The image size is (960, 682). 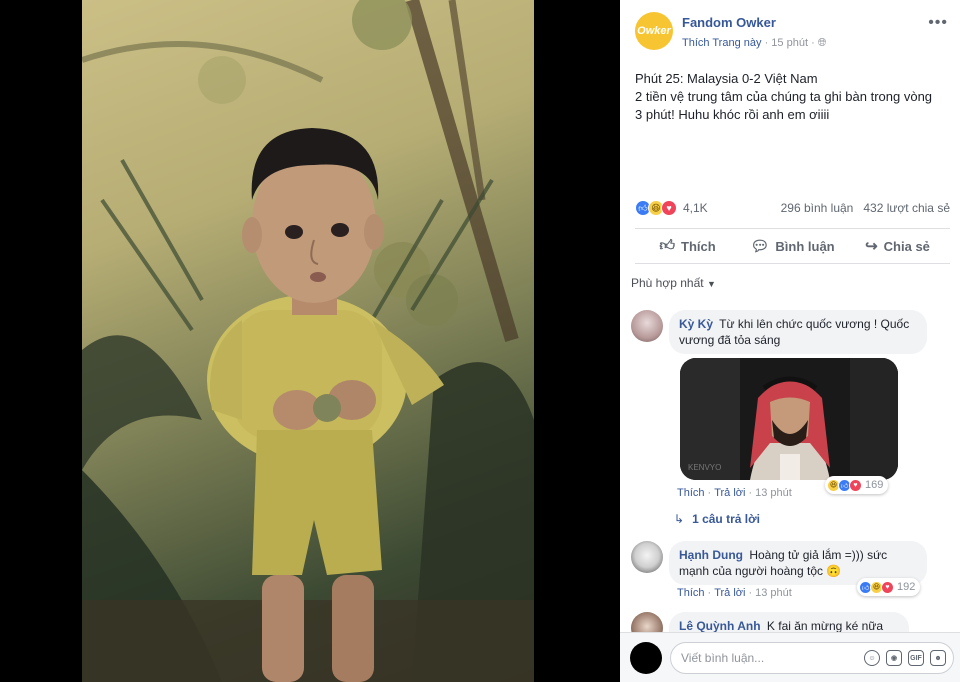 What do you see at coordinates (729, 22) in the screenshot?
I see `page-name-link: Fandom Owker` at bounding box center [729, 22].